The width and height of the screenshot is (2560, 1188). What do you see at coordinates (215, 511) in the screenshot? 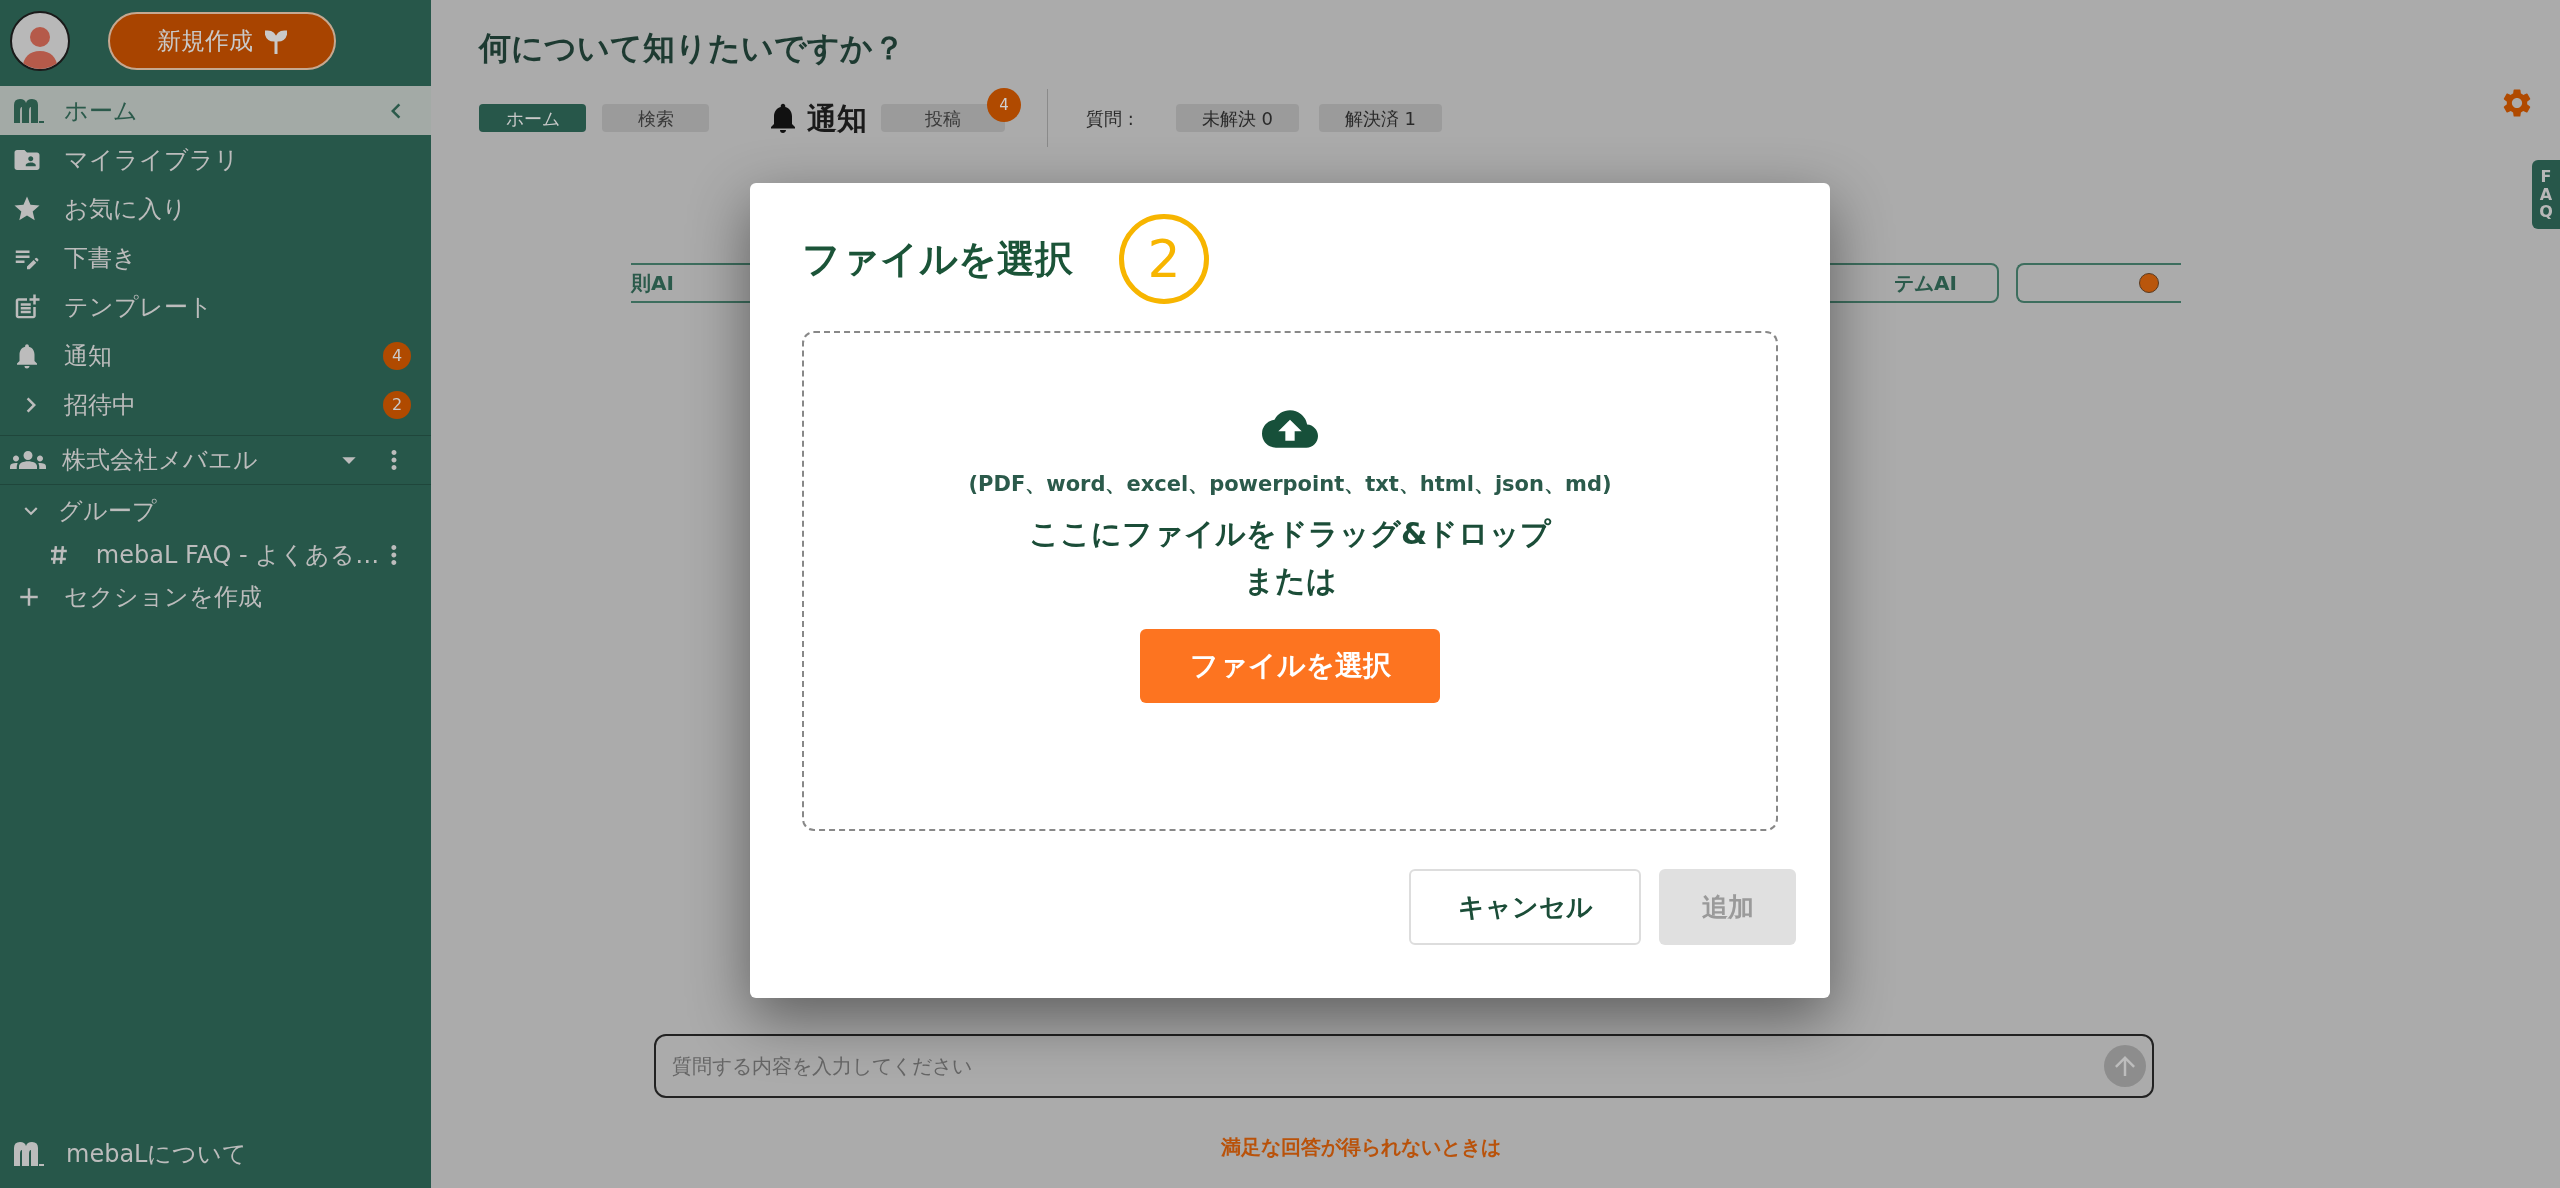
I see `group-header: グループ` at bounding box center [215, 511].